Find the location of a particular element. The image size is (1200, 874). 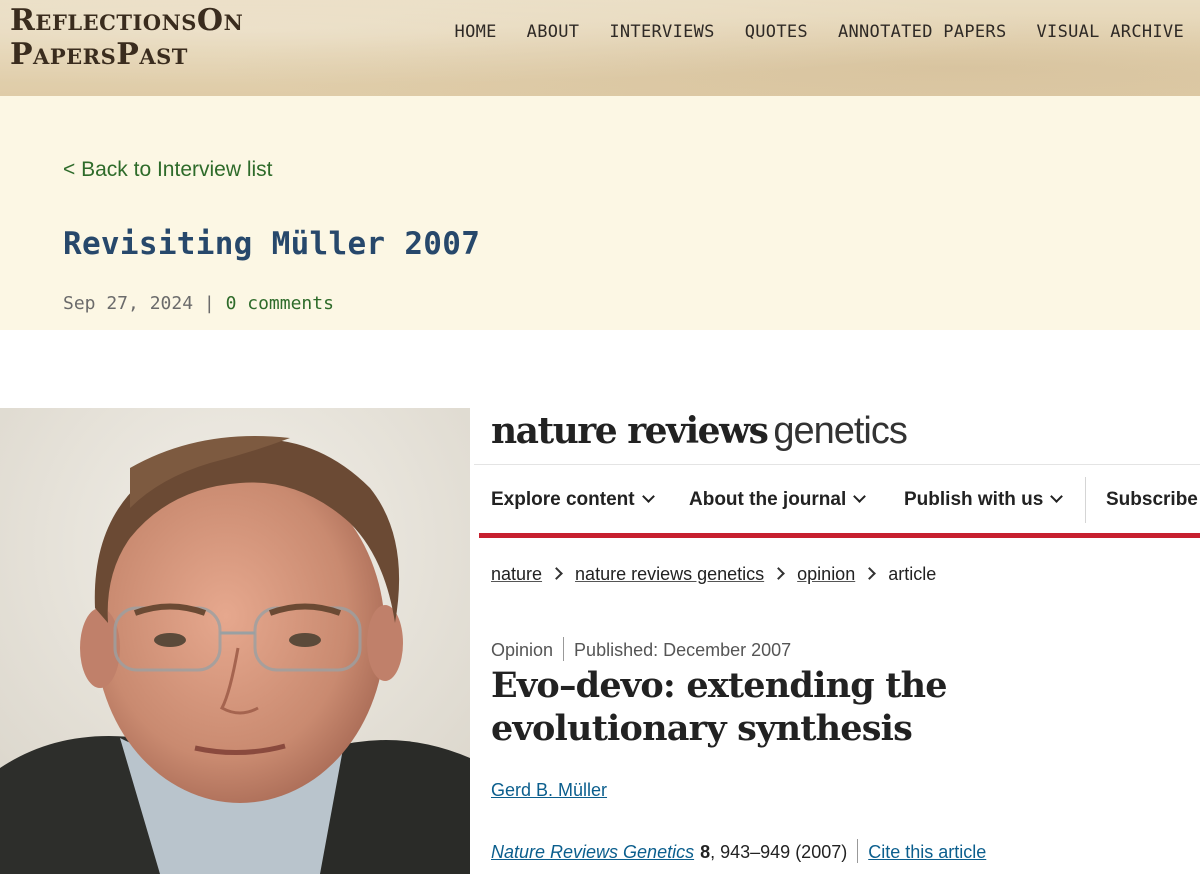

author-link: Gerd B. Müller is located at coordinates (549, 790).